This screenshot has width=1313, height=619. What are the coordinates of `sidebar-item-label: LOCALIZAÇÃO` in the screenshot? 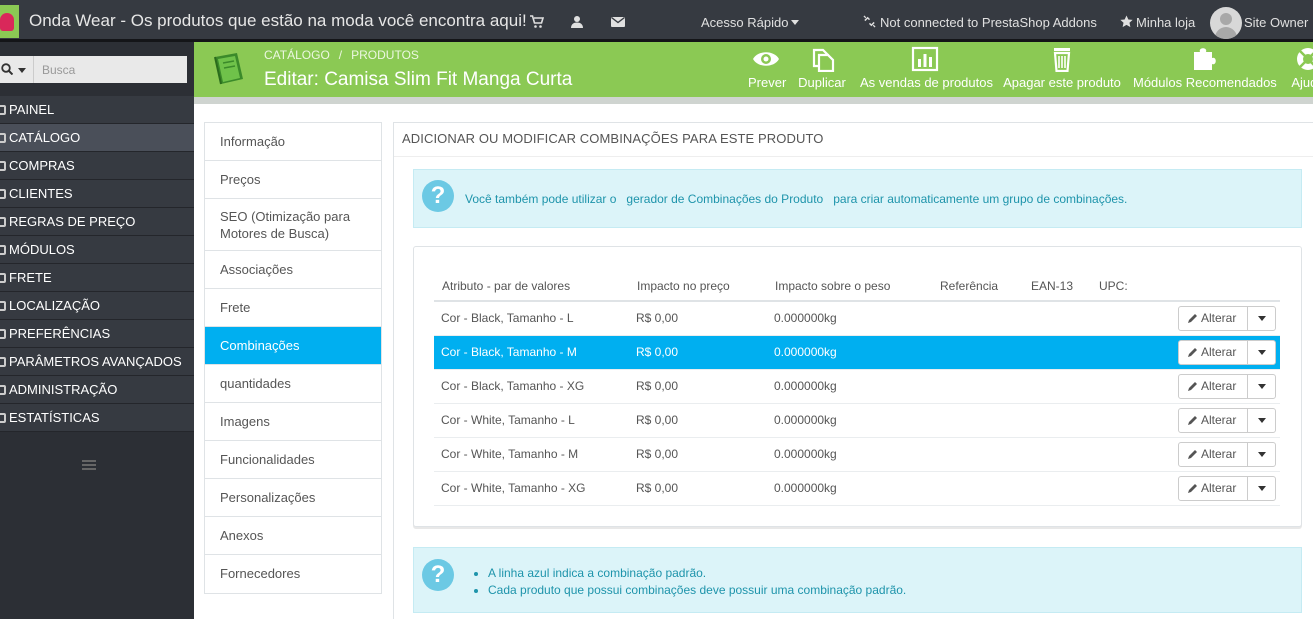 It's located at (55, 305).